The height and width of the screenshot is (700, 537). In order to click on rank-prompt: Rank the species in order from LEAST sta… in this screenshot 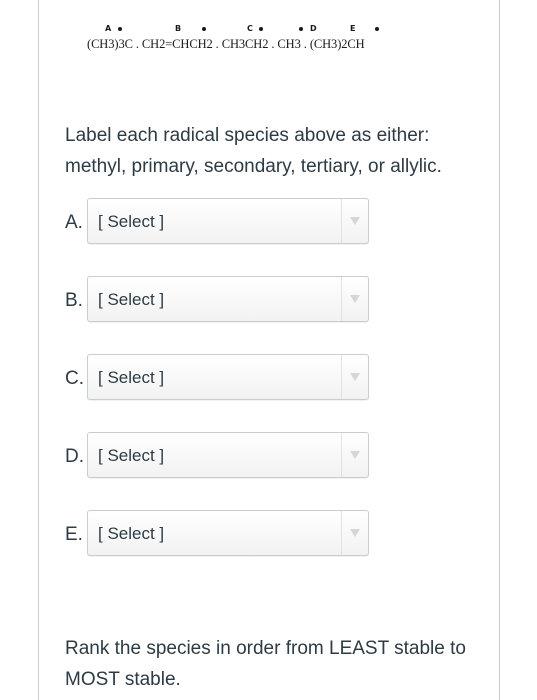, I will do `click(265, 664)`.